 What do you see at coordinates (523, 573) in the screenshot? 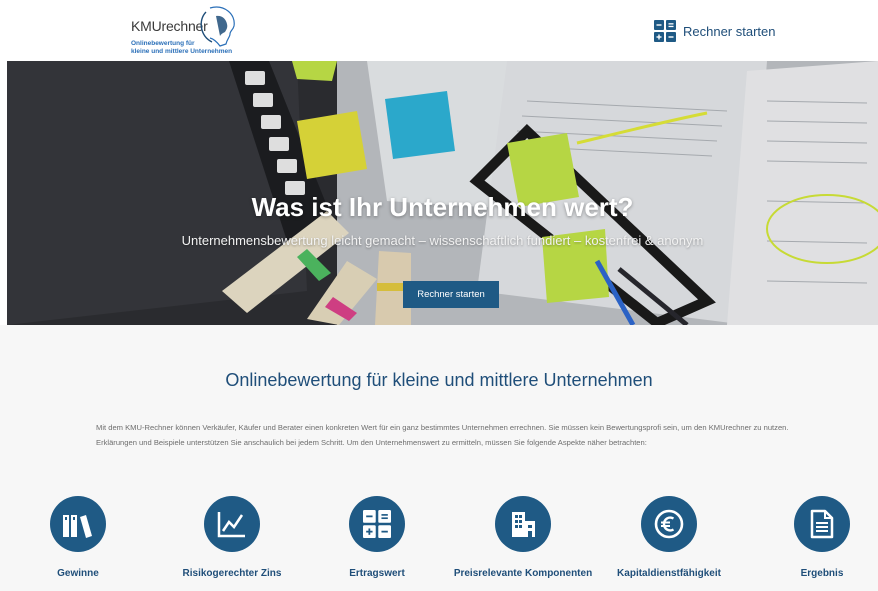
I see `feature-label: Preisrelevante Komponenten` at bounding box center [523, 573].